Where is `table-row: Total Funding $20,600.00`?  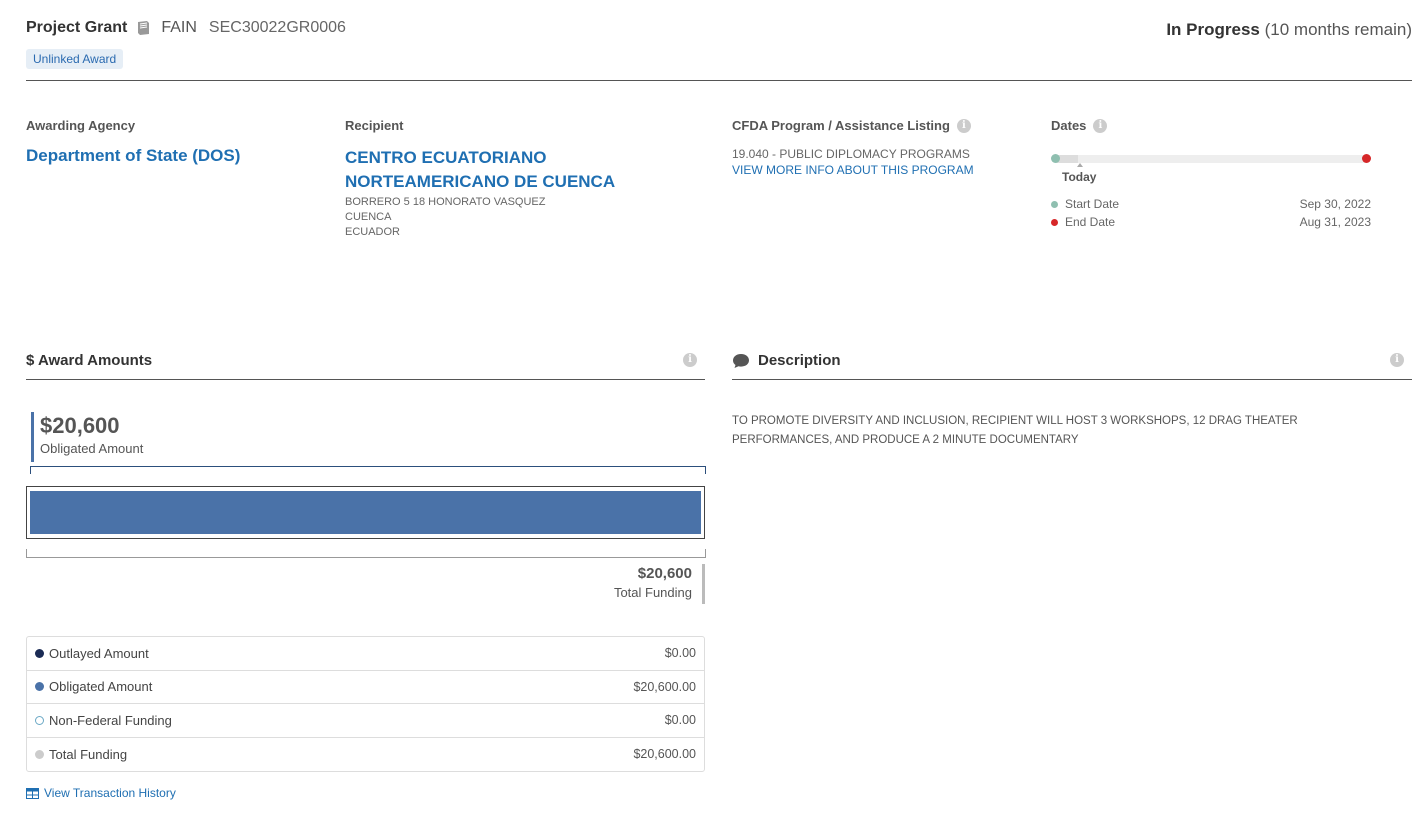
table-row: Total Funding $20,600.00 is located at coordinates (365, 755).